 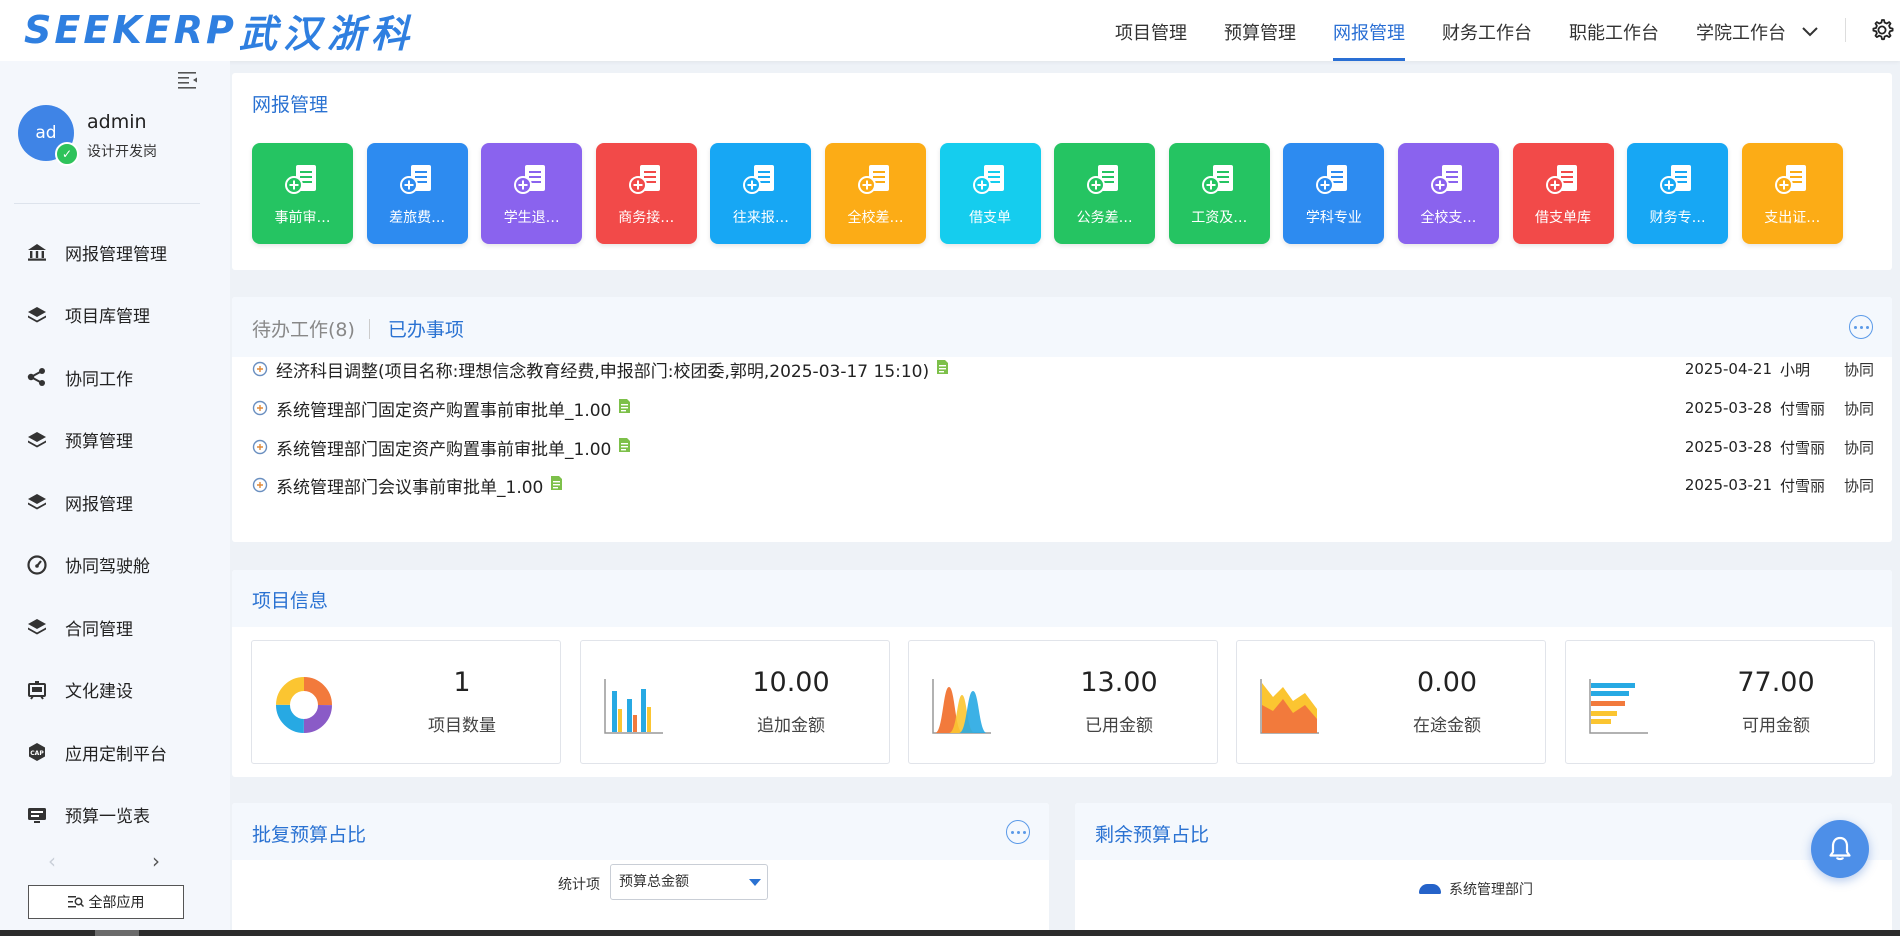 What do you see at coordinates (99, 629) in the screenshot?
I see `sidebar-item-label: 合同管理` at bounding box center [99, 629].